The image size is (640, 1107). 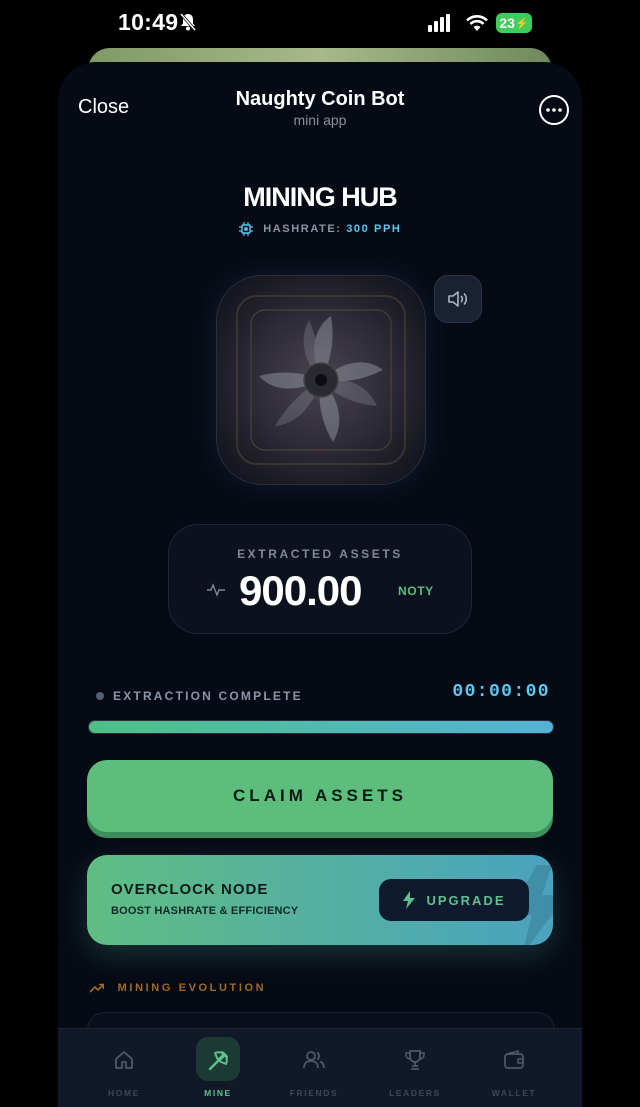 I want to click on assets-value: 900.00, so click(x=300, y=590).